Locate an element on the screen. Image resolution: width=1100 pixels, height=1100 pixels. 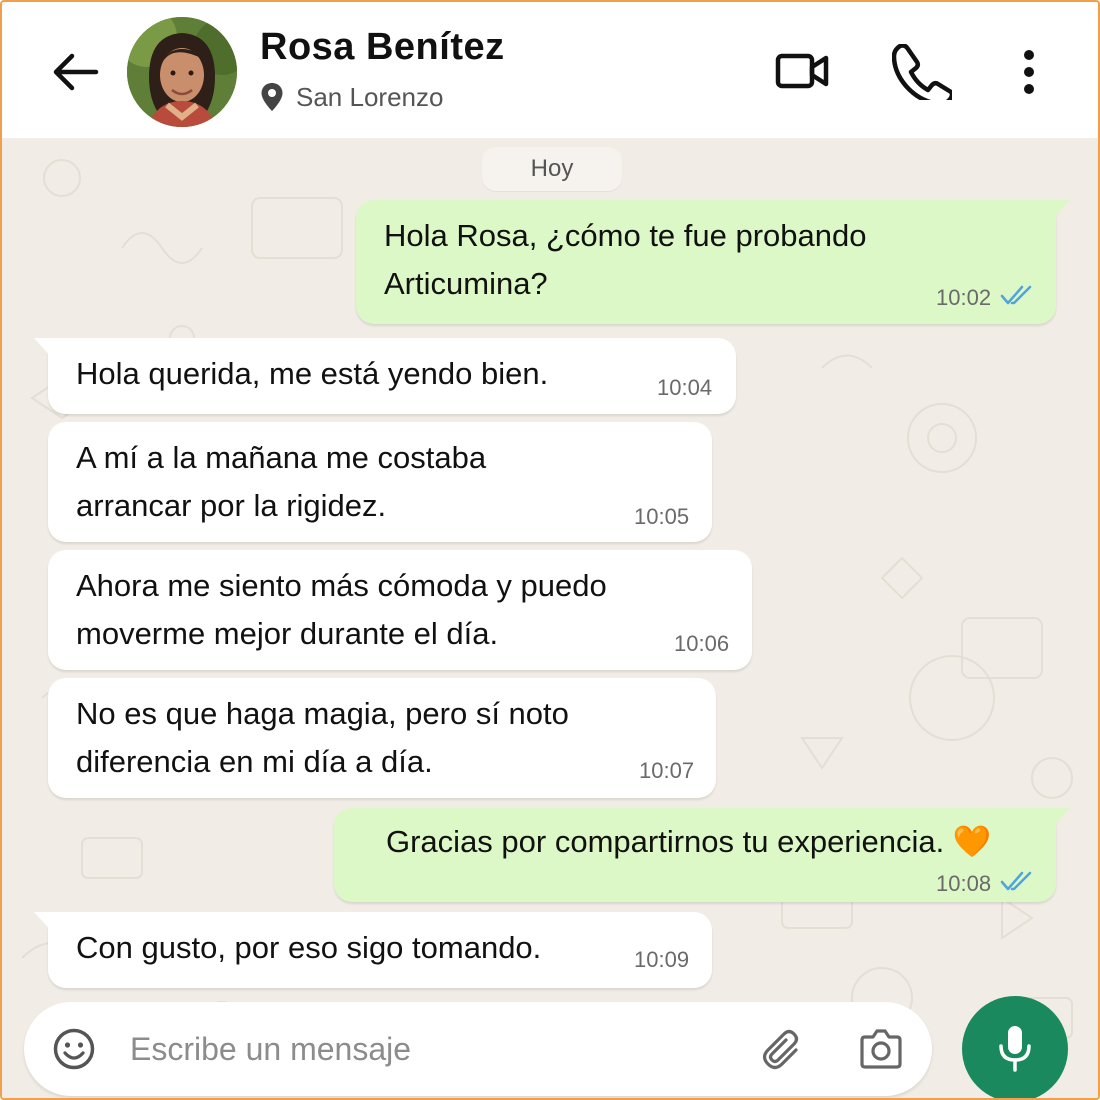
back-arrow-icon is located at coordinates (76, 72).